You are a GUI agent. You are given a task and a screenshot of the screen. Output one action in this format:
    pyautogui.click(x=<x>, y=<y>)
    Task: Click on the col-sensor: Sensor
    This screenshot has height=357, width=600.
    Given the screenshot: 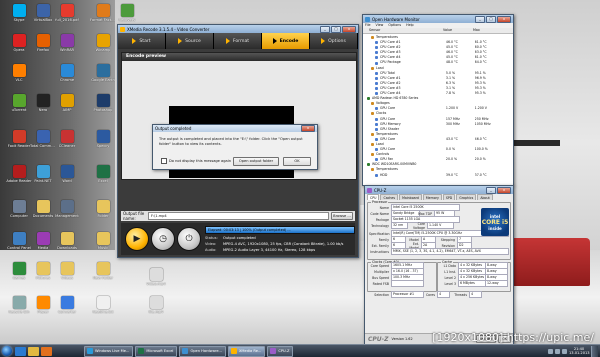 What is the action you would take?
    pyautogui.click(x=403, y=30)
    